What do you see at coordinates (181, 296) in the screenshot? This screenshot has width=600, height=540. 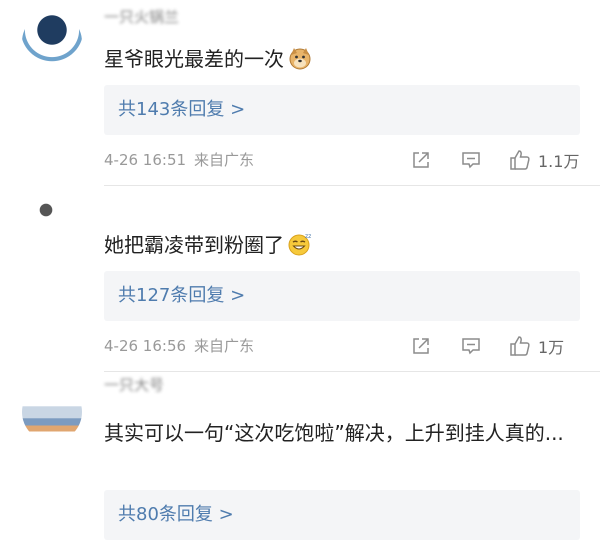 I see `view-replies-link: 共127条回复 >` at bounding box center [181, 296].